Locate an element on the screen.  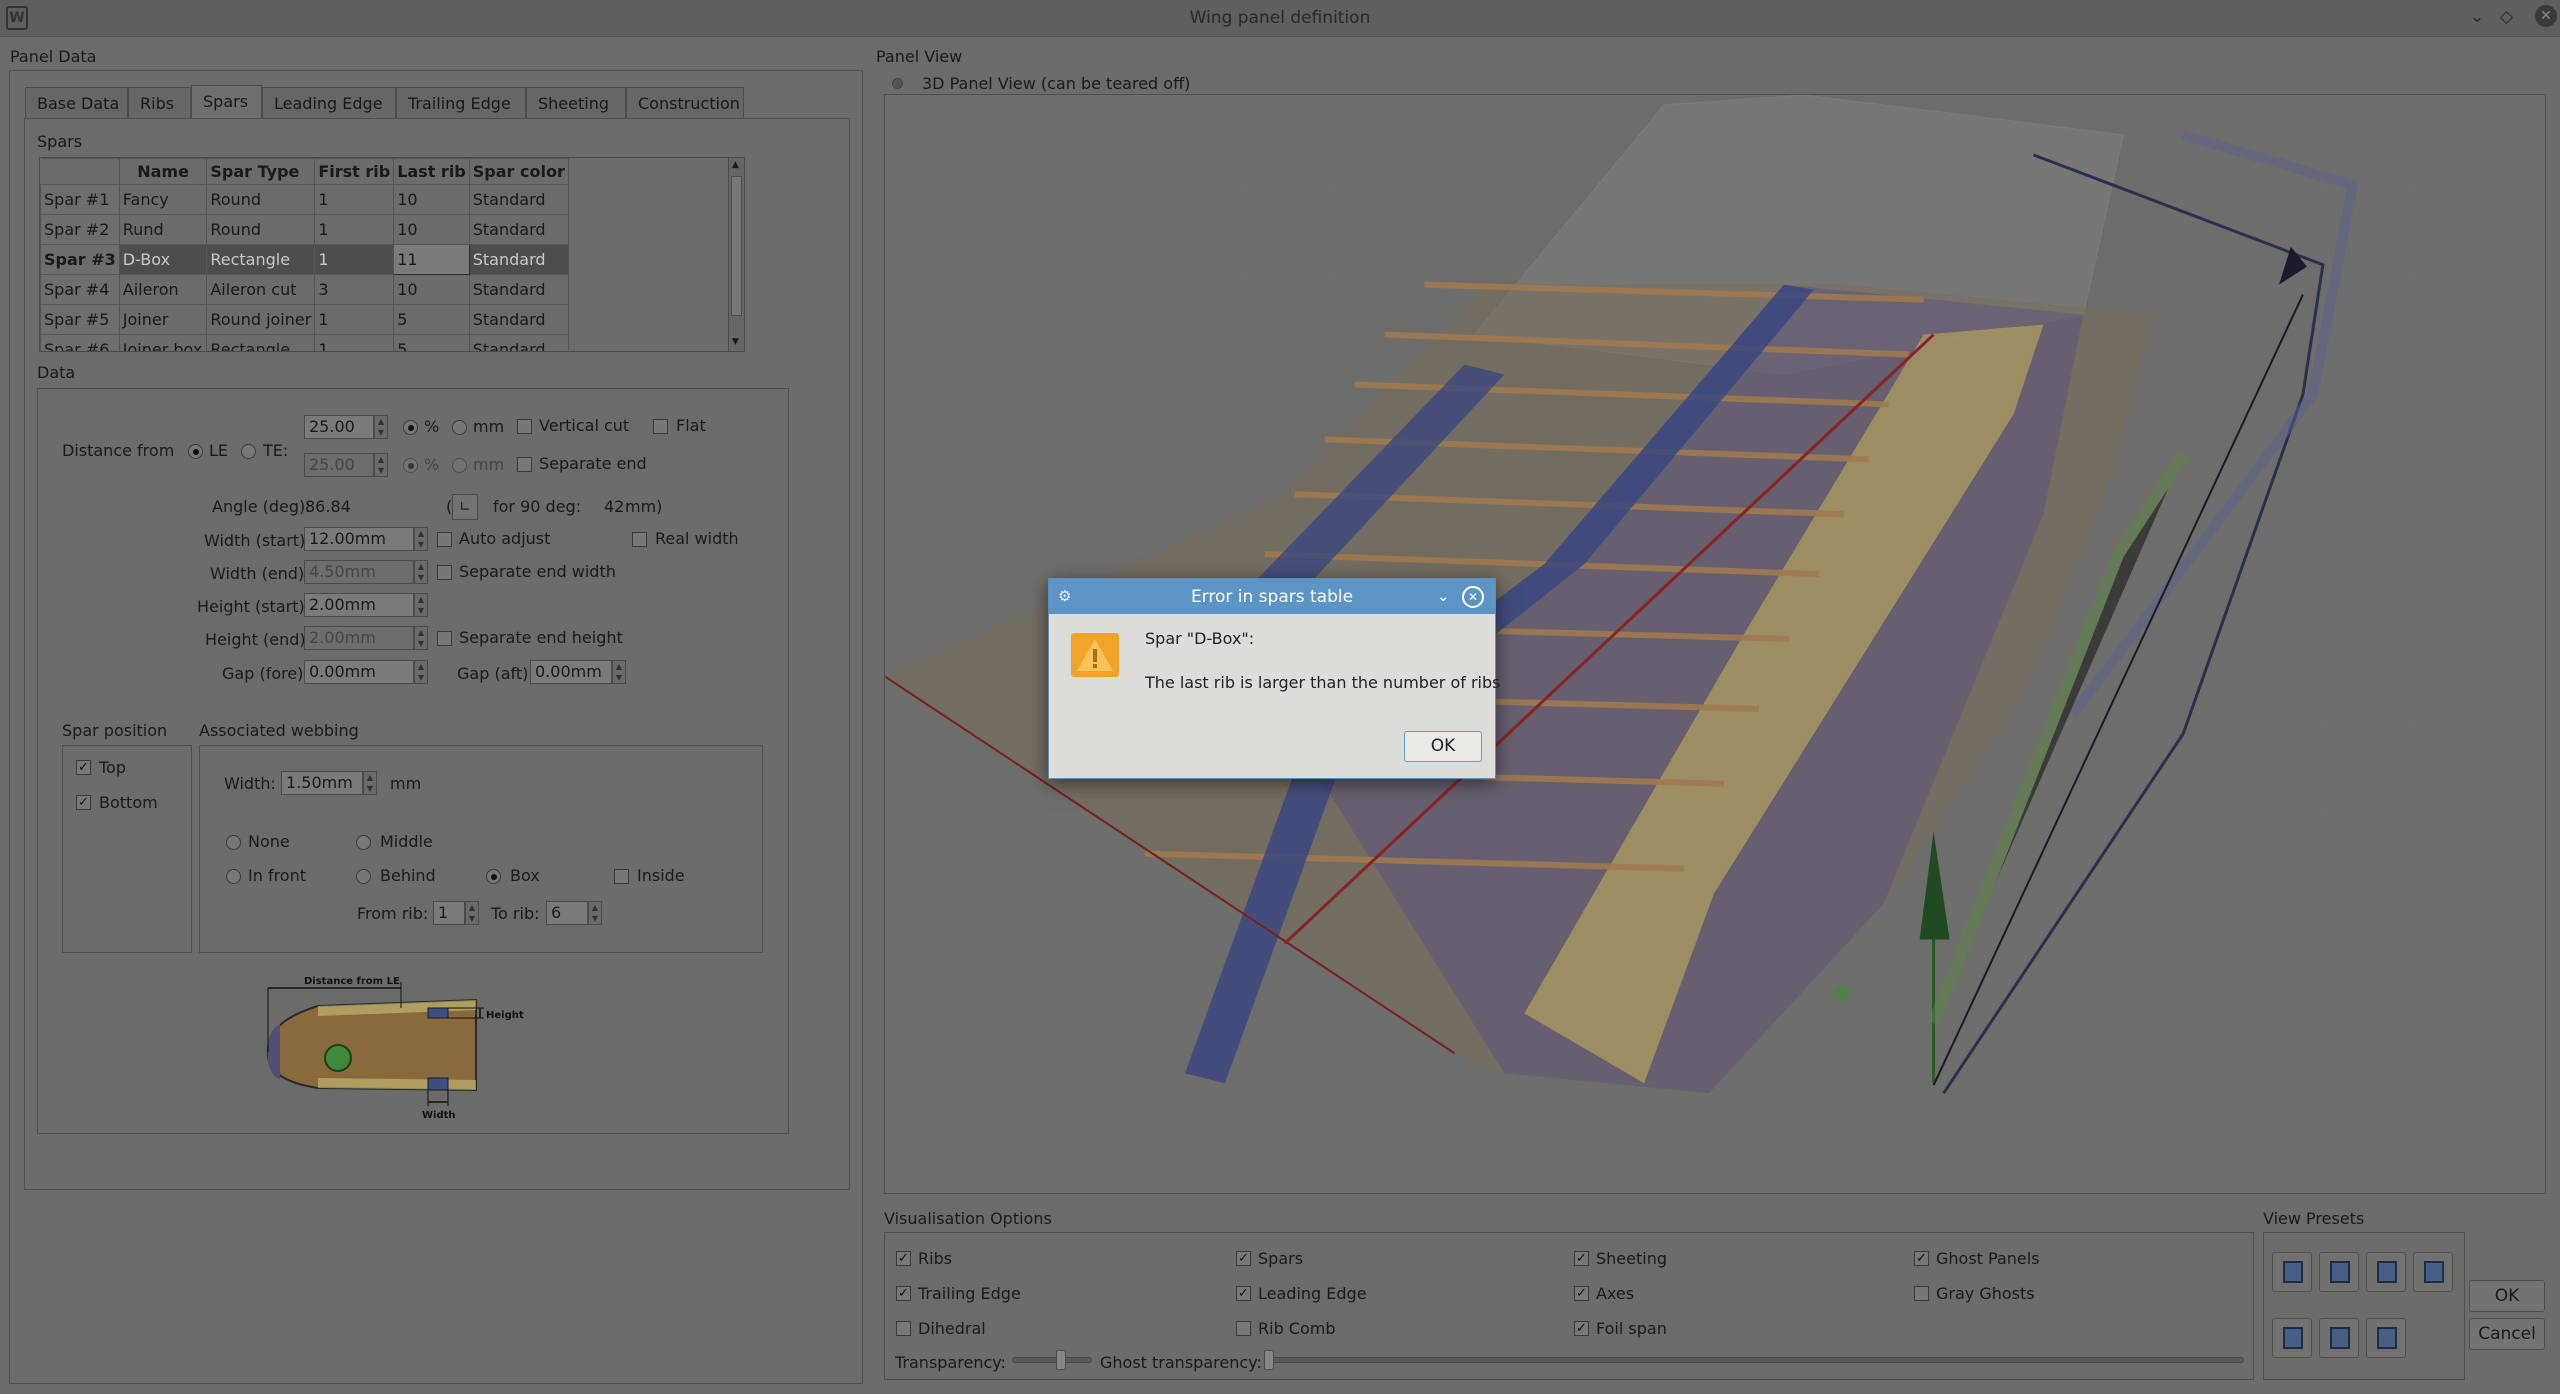
dialog-menu-icon: ⌄ is located at coordinates (1443, 596).